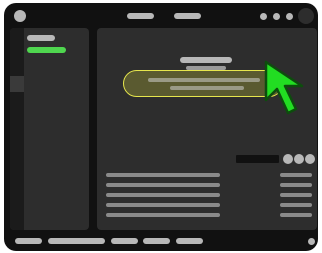 The image size is (322, 253). I want to click on highlighted-input-field, so click(203, 83).